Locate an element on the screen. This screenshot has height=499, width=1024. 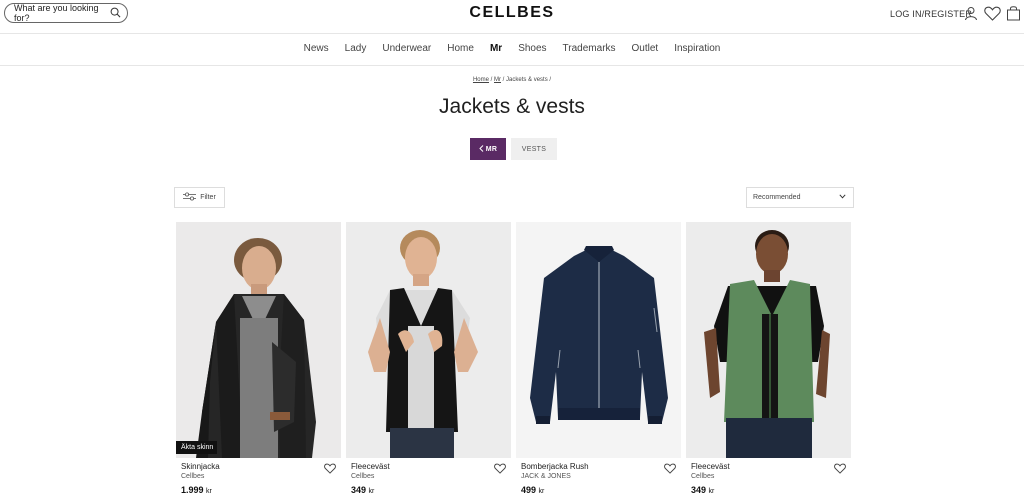
user-icon is located at coordinates (971, 13).